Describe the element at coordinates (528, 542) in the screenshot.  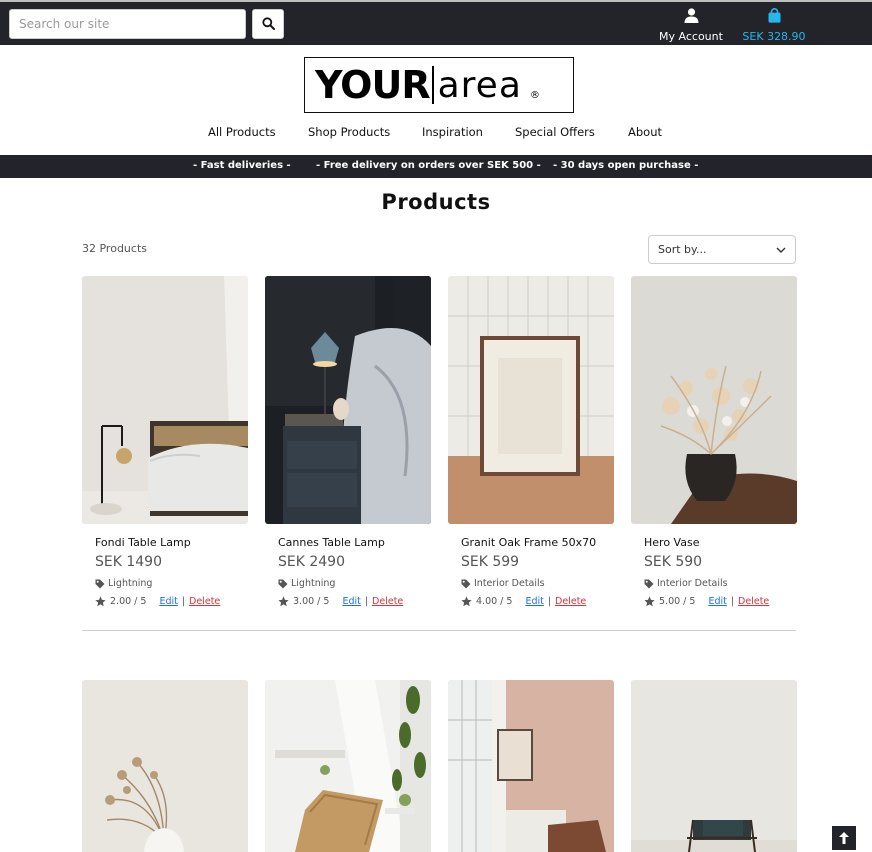
I see `product-name: Granit Oak Frame 50x70` at that location.